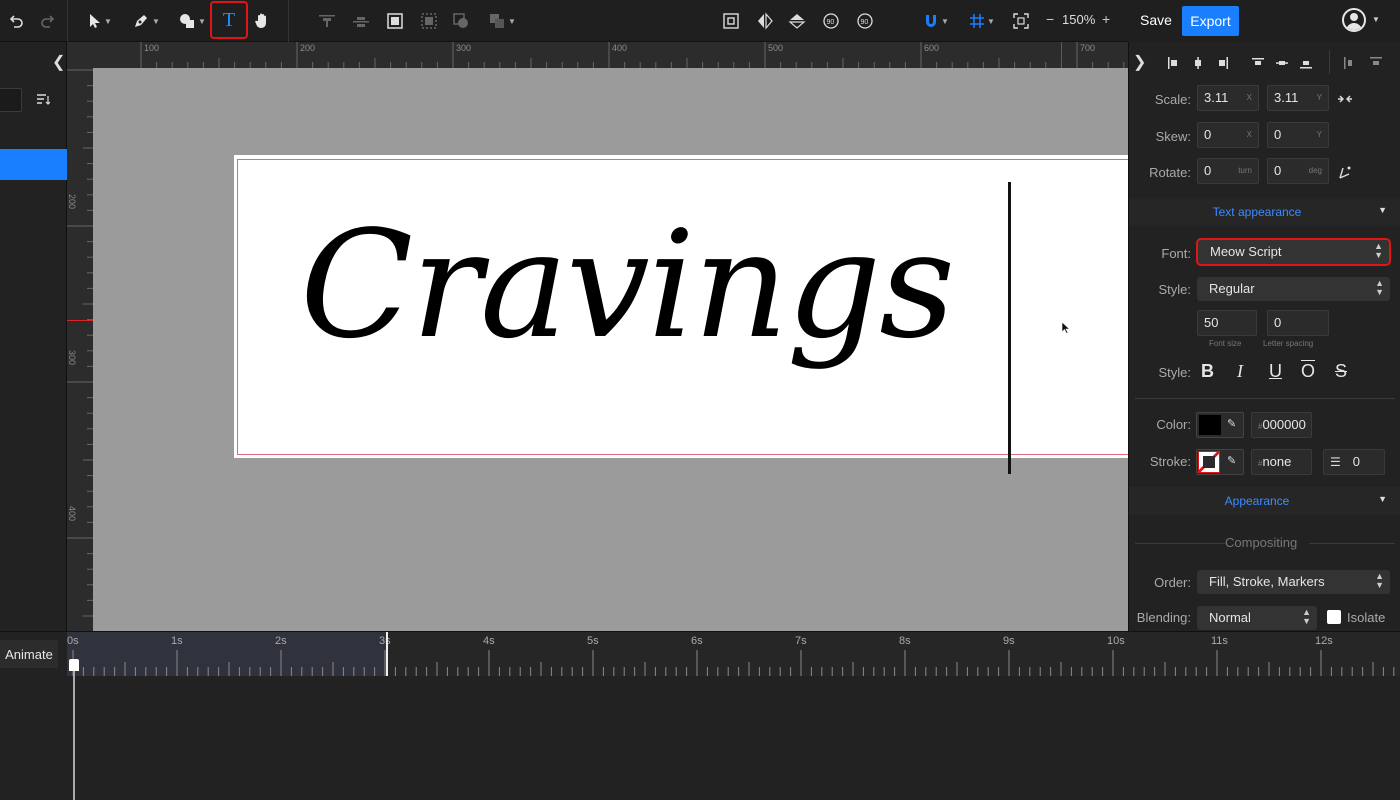 This screenshot has width=1400, height=800. Describe the element at coordinates (1257, 618) in the screenshot. I see `blend-mode-select: Normal ▲ ▼` at that location.